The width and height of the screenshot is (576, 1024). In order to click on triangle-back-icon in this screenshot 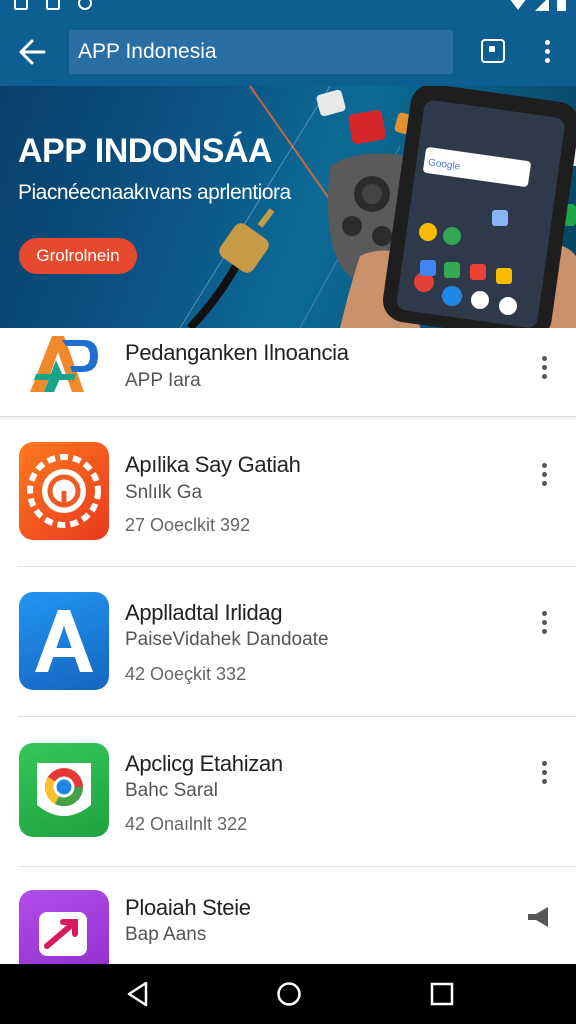, I will do `click(137, 994)`.